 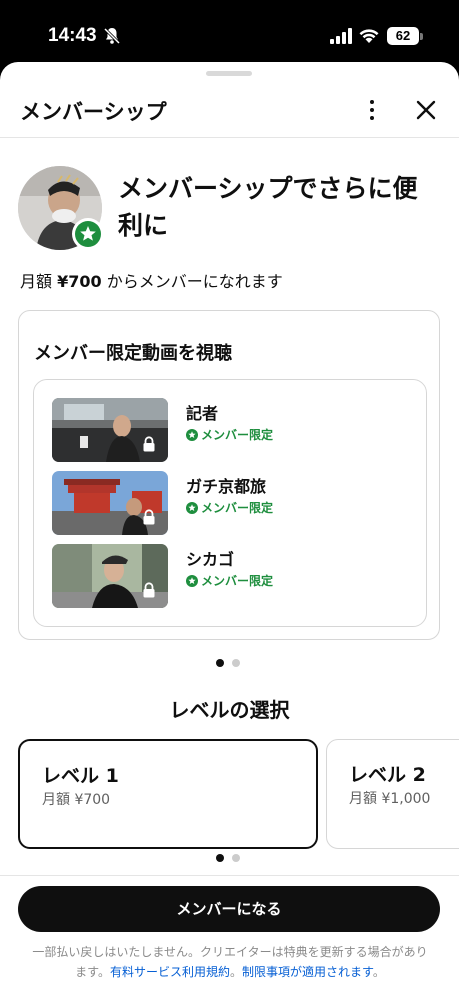 What do you see at coordinates (202, 413) in the screenshot?
I see `video-title: 記者` at bounding box center [202, 413].